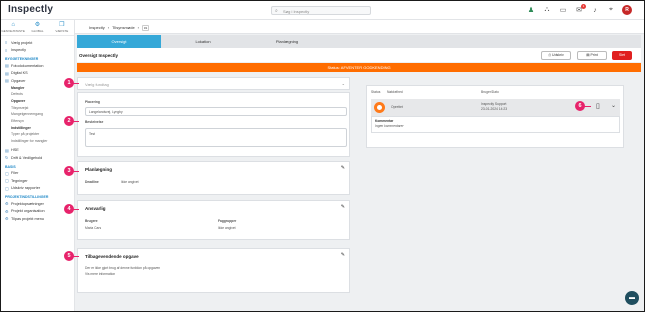  What do you see at coordinates (97, 84) in the screenshot?
I see `select-placeholder: Vælg fundtag` at bounding box center [97, 84].